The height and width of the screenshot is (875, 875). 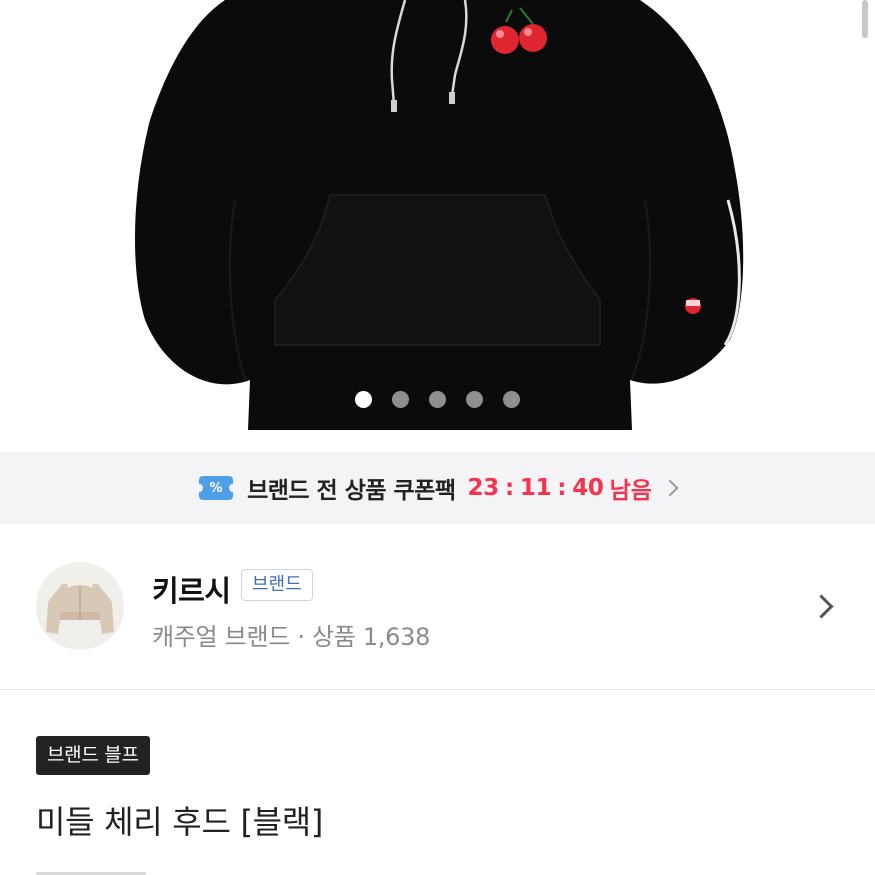 I want to click on brand-meta: 캐주얼 브랜드 · 상품 1,638, so click(x=291, y=637).